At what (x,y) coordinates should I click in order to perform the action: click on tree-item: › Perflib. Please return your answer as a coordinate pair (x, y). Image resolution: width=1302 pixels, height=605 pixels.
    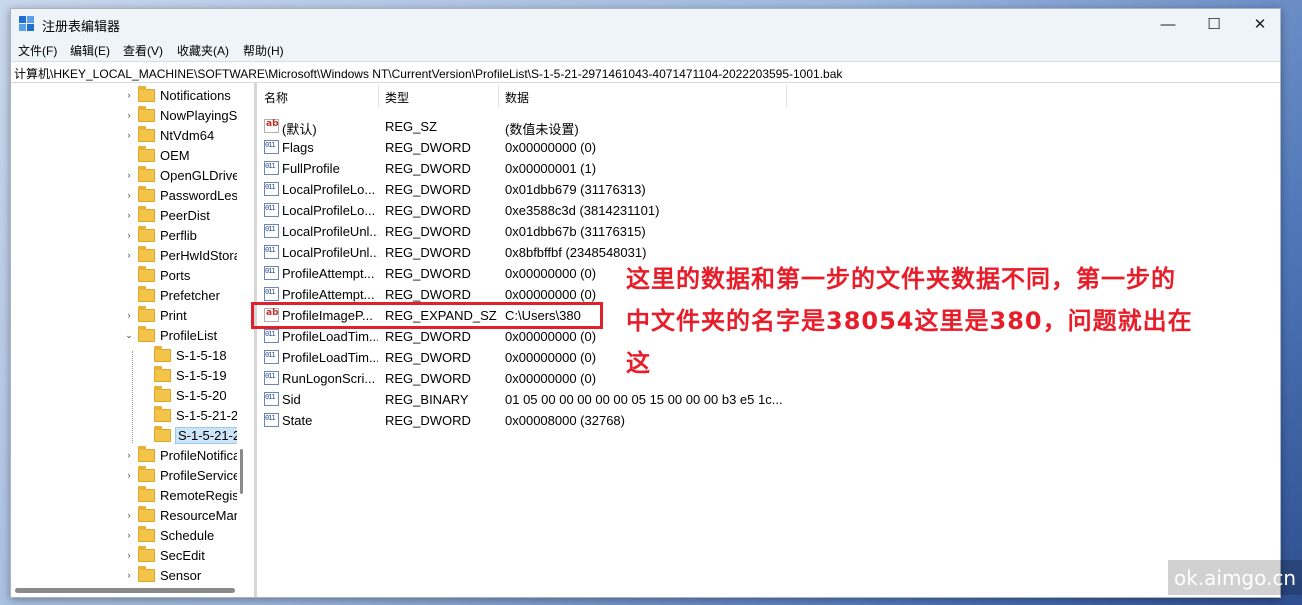
    Looking at the image, I should click on (160, 235).